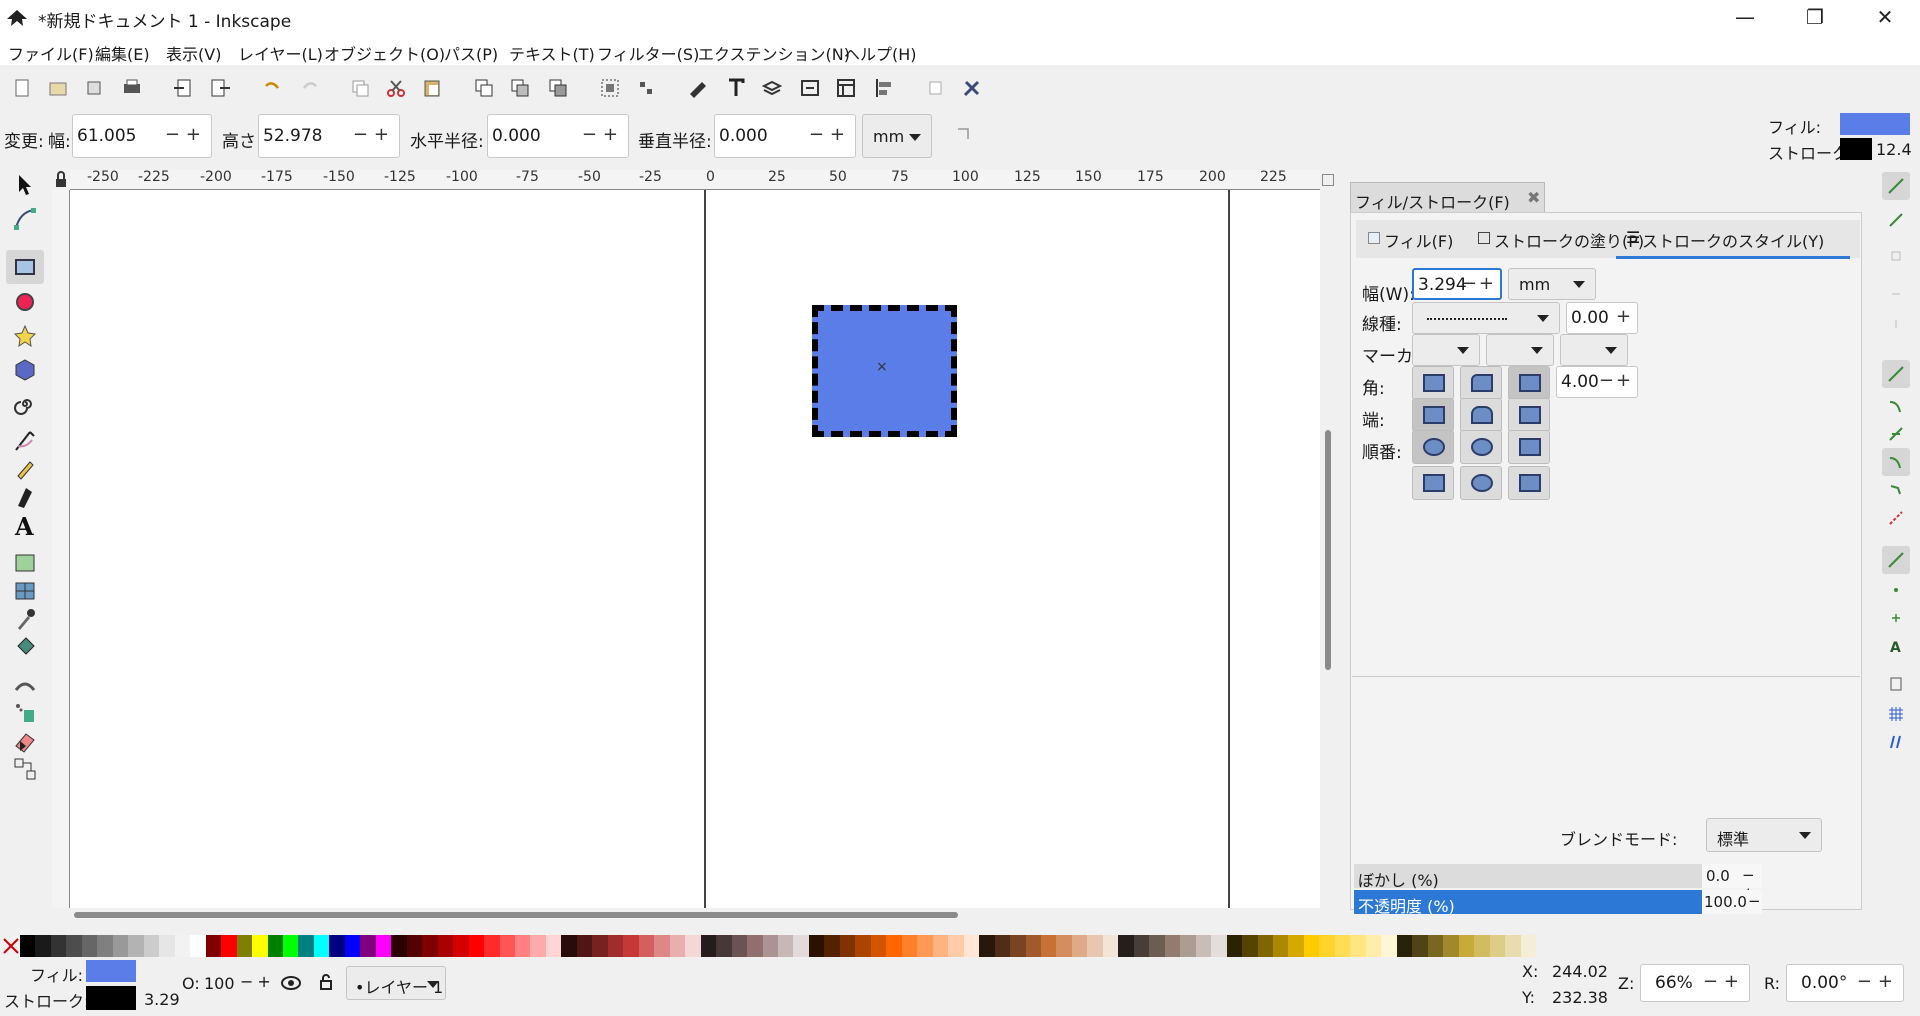  Describe the element at coordinates (484, 88) in the screenshot. I see `duplicate-icon` at that location.